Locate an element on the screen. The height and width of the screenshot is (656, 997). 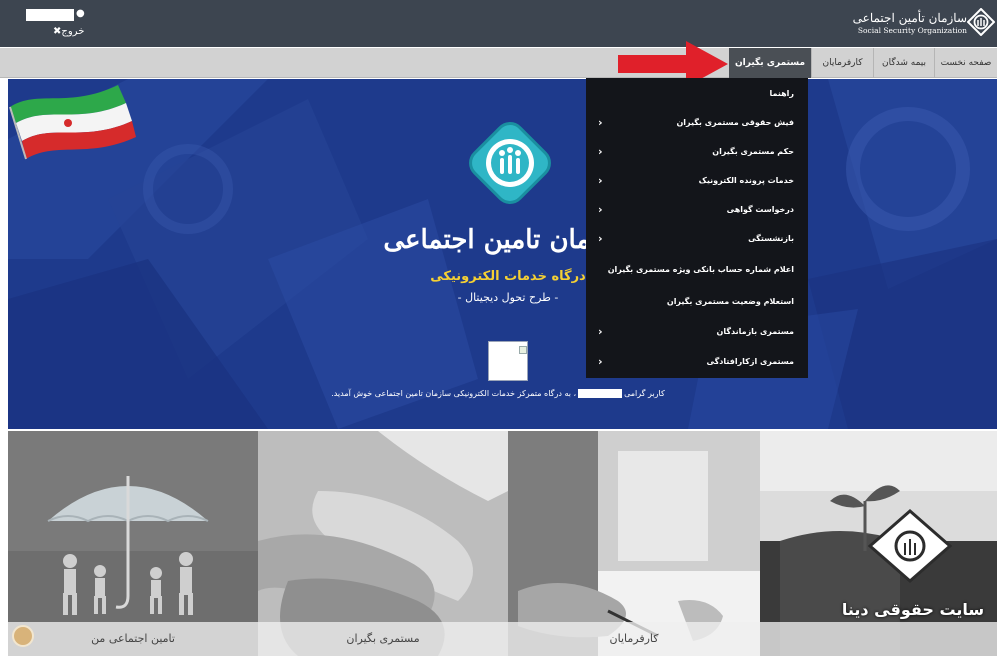
menu-item-label: مستمری ازکارافتادگی is located at coordinates (750, 361).